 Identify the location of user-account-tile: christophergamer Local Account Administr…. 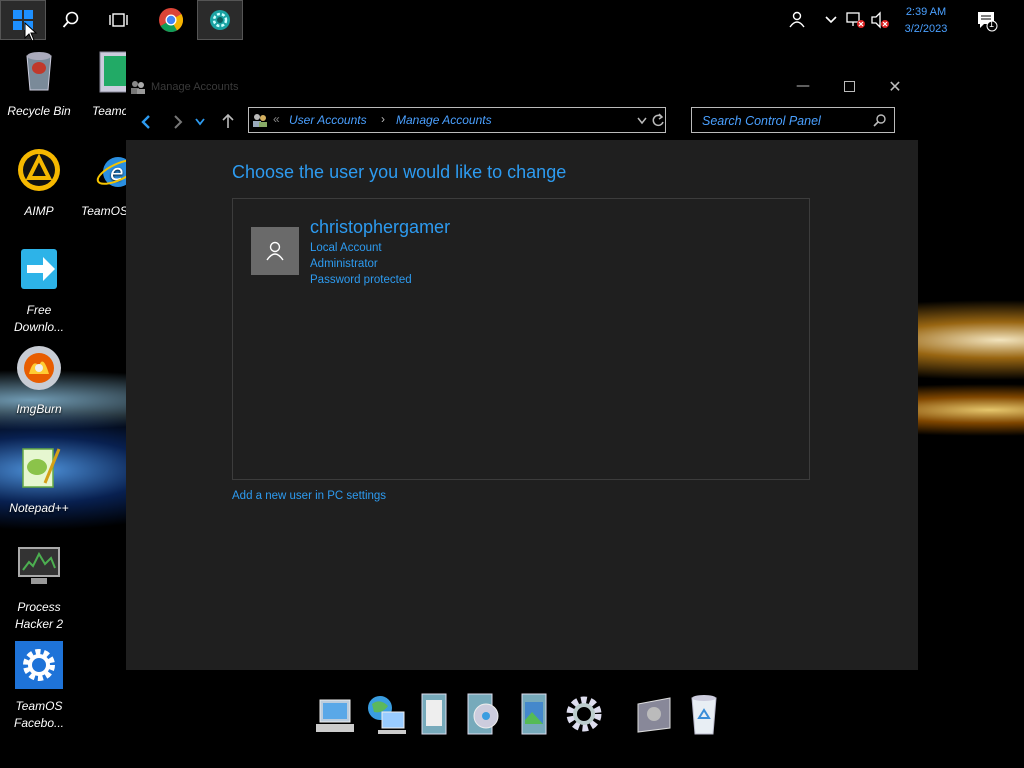
(383, 249).